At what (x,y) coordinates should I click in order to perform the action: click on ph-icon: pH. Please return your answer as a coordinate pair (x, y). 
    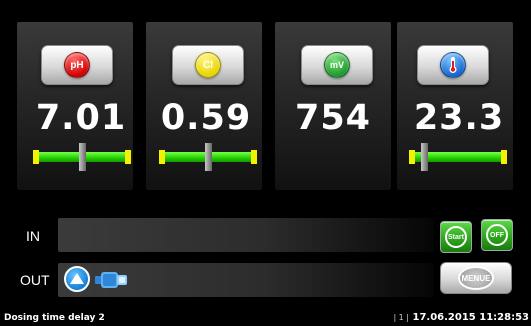
    Looking at the image, I should click on (77, 65).